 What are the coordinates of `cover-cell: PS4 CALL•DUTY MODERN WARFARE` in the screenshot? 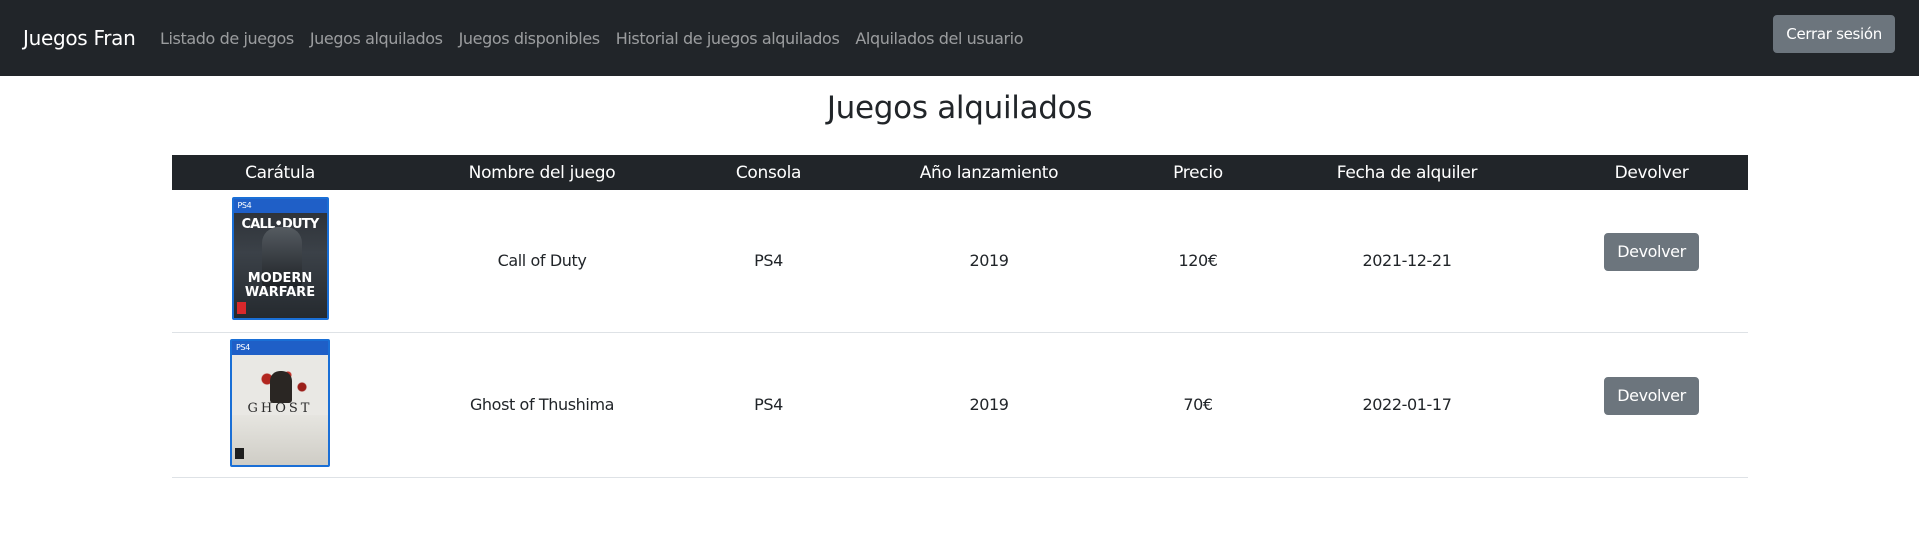 It's located at (280, 261).